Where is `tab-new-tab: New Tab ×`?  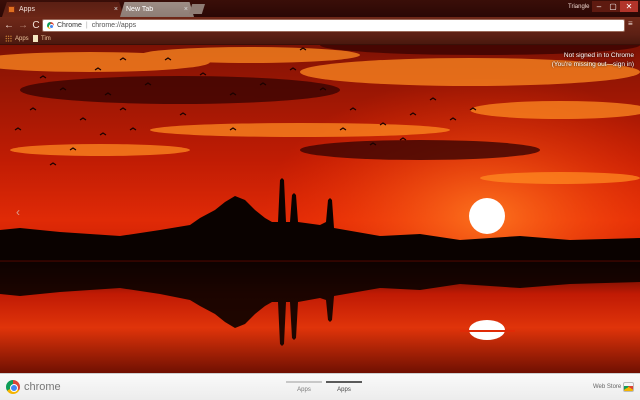
tab-new-tab: New Tab × is located at coordinates (157, 9).